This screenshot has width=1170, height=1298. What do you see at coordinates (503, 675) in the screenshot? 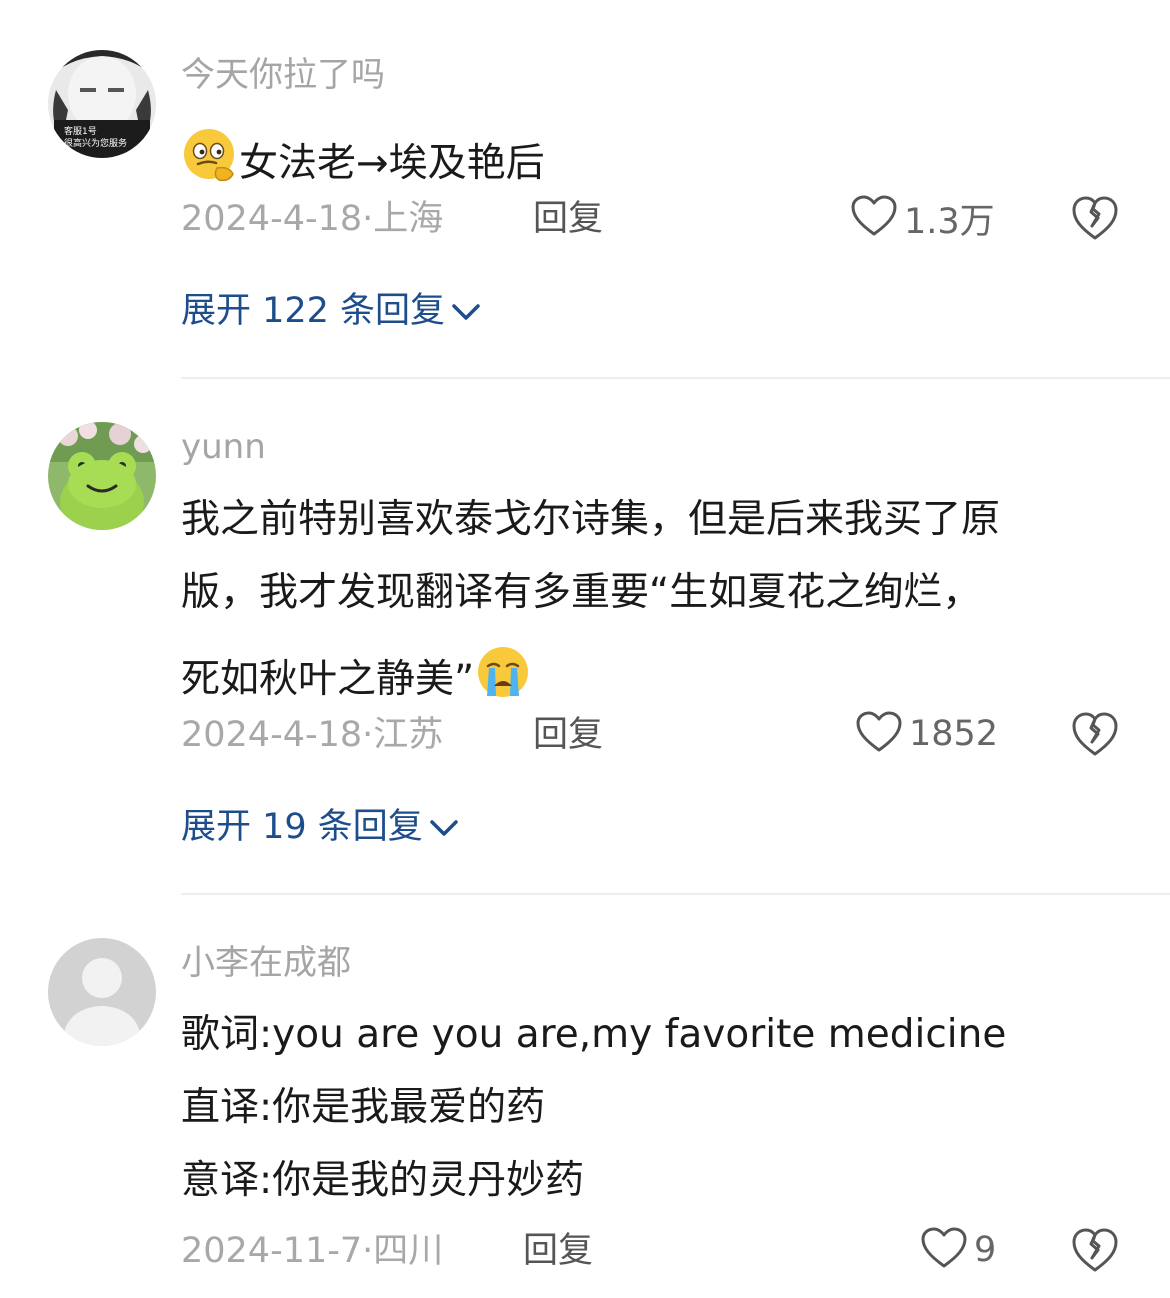
I see `crying-face-emoji` at bounding box center [503, 675].